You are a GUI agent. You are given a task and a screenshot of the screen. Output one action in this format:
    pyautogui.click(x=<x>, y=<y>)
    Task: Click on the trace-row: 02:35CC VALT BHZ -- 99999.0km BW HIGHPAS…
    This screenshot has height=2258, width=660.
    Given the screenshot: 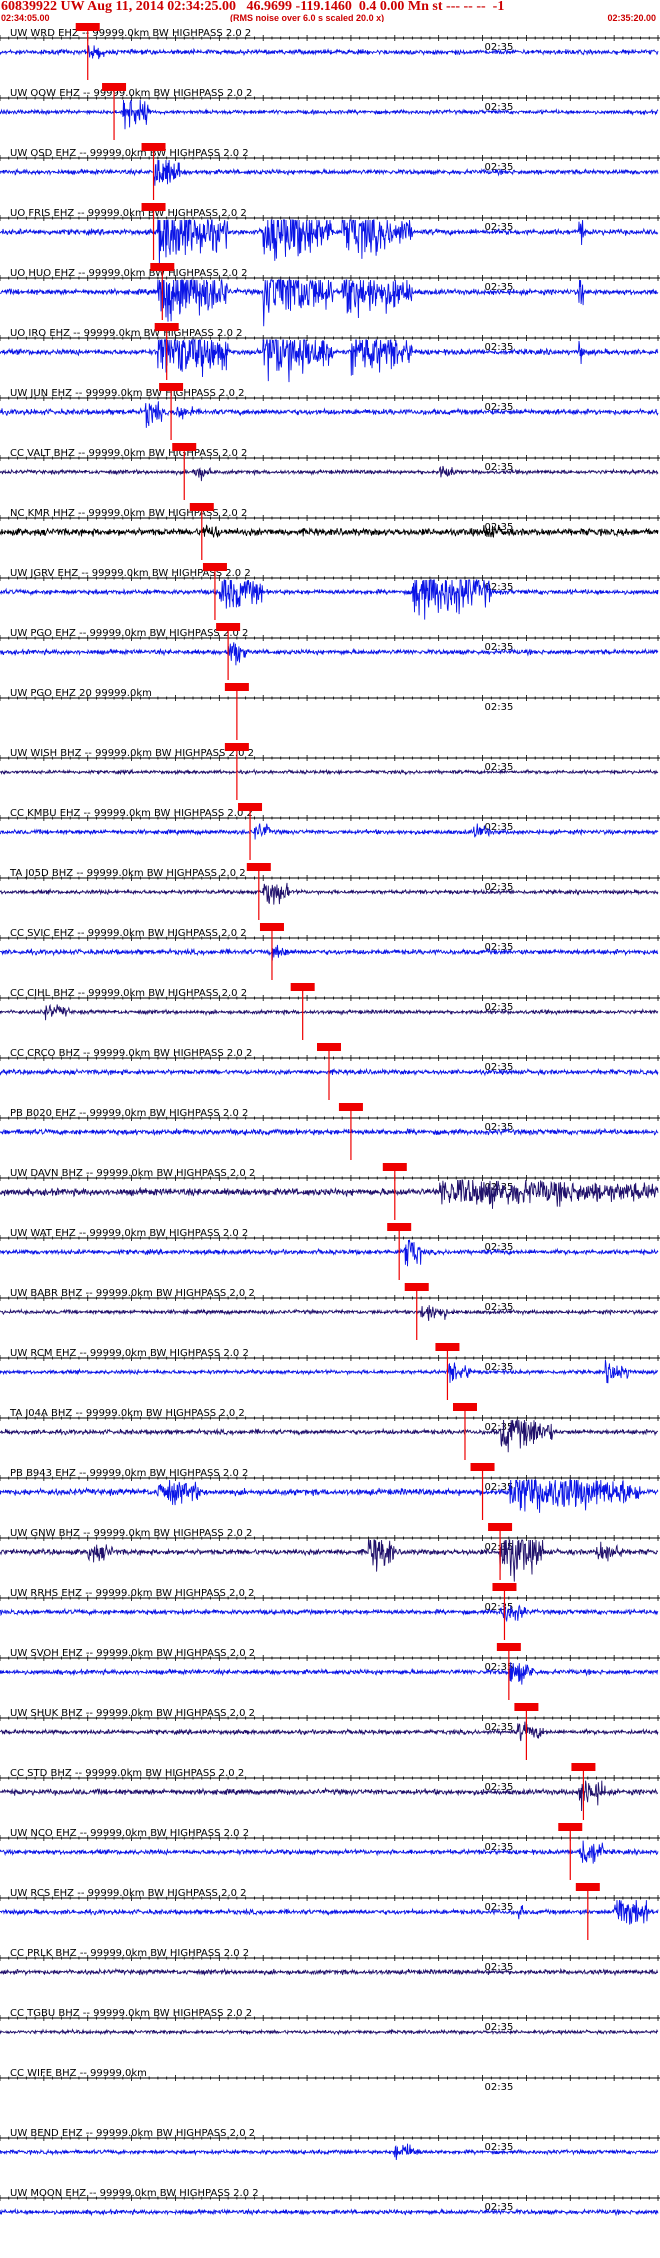 What is the action you would take?
    pyautogui.click(x=330, y=471)
    